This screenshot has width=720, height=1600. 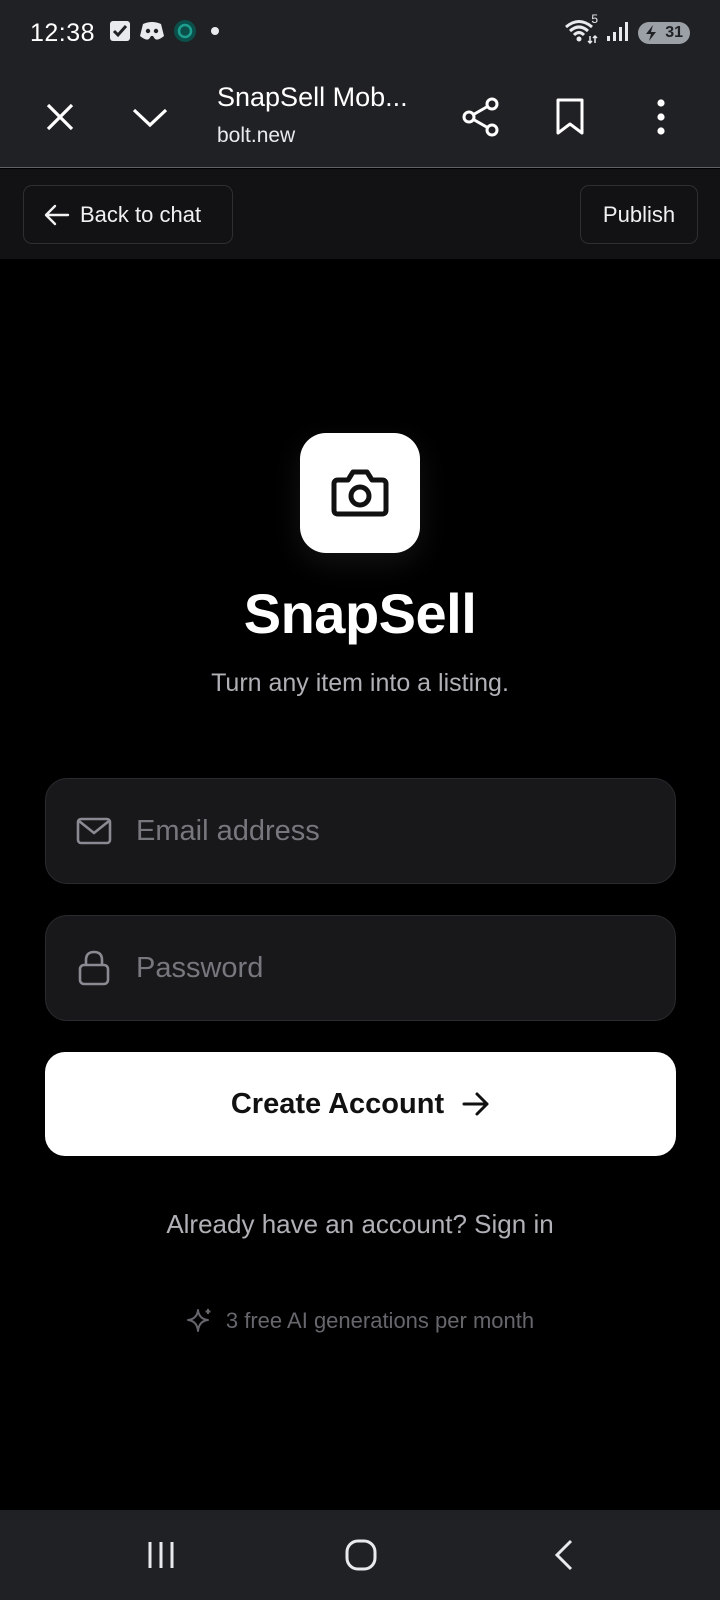 I want to click on arrow-left-icon, so click(x=57, y=214).